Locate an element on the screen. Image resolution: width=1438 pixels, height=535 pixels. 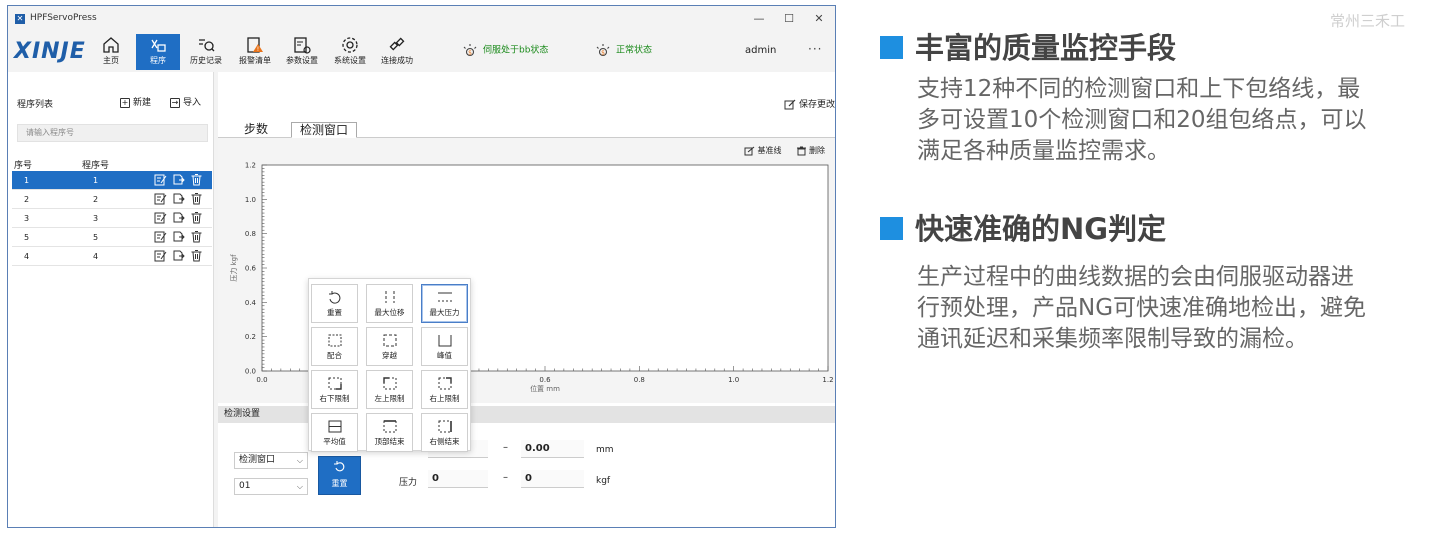
popup-left-upper-limit-button: 左上限制 is located at coordinates (389, 389).